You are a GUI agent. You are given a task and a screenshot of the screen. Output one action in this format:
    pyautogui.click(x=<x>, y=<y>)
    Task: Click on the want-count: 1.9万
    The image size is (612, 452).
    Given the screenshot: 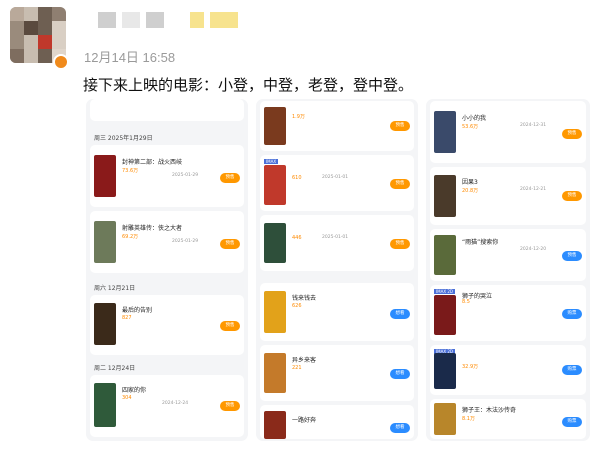 What is the action you would take?
    pyautogui.click(x=298, y=117)
    